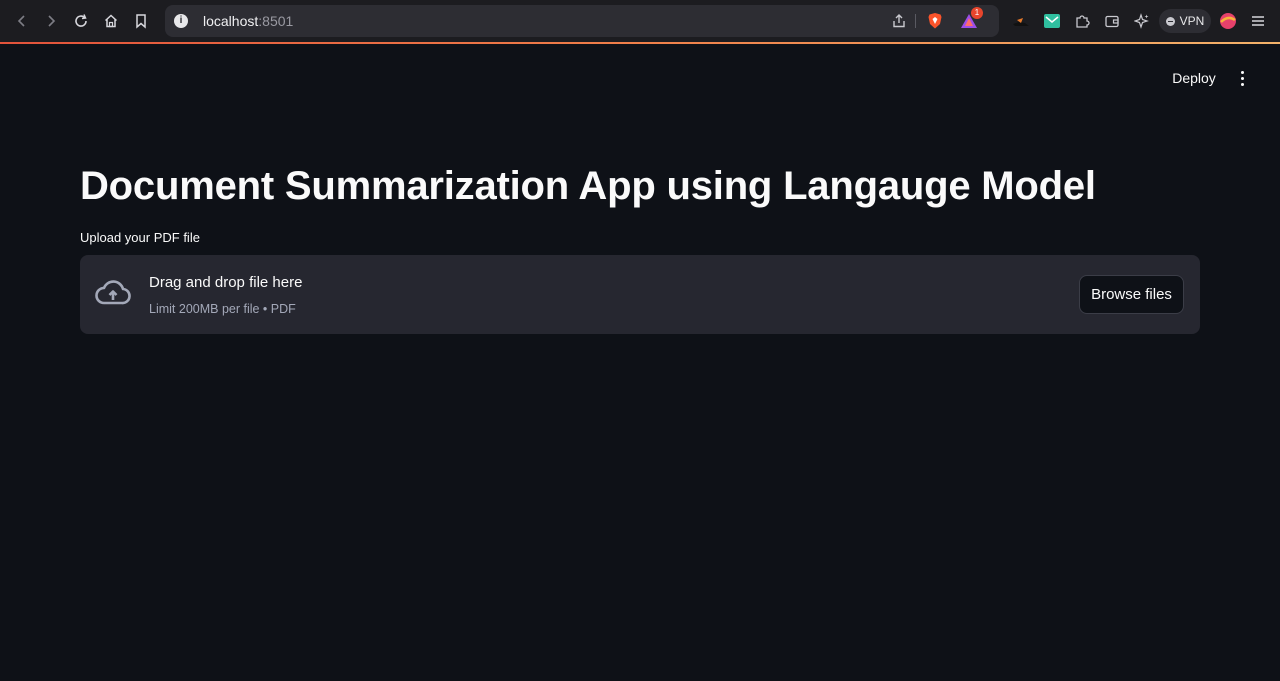  What do you see at coordinates (935, 21) in the screenshot?
I see `brave-shield-icon` at bounding box center [935, 21].